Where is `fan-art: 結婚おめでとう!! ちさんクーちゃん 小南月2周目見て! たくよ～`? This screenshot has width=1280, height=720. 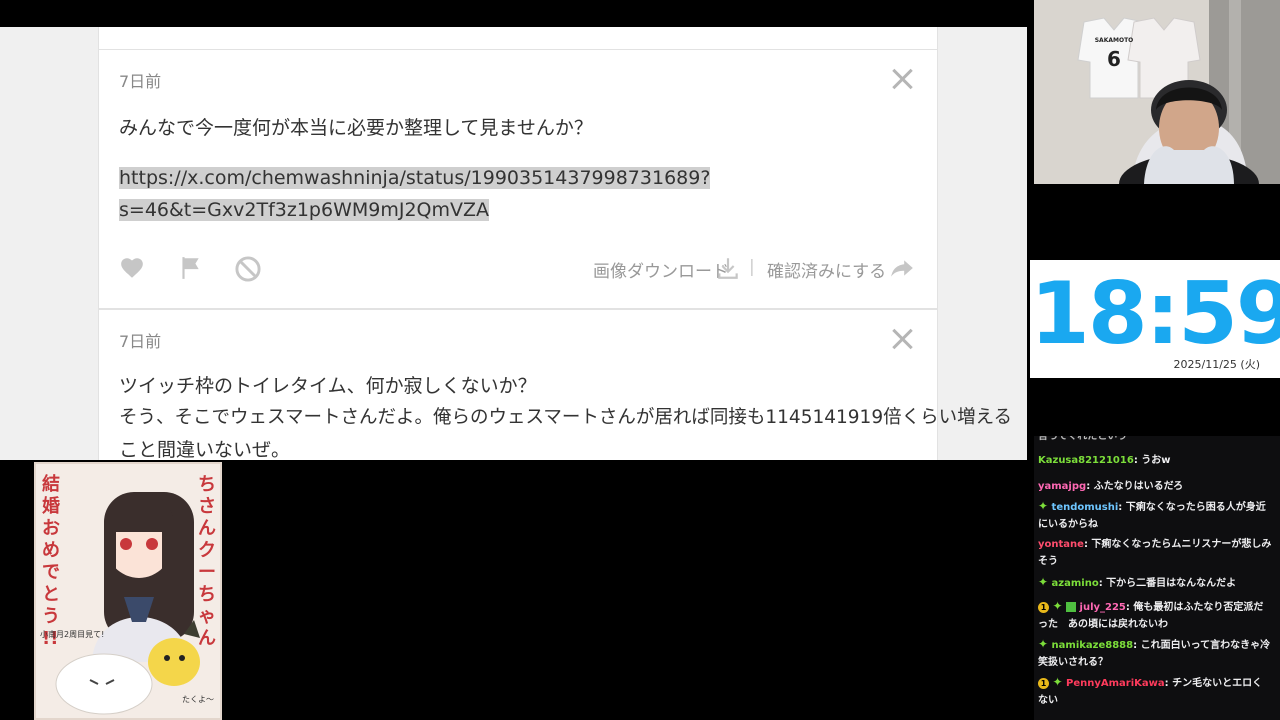 fan-art: 結婚おめでとう!! ちさんクーちゃん 小南月2周目見て! たくよ～ is located at coordinates (128, 591).